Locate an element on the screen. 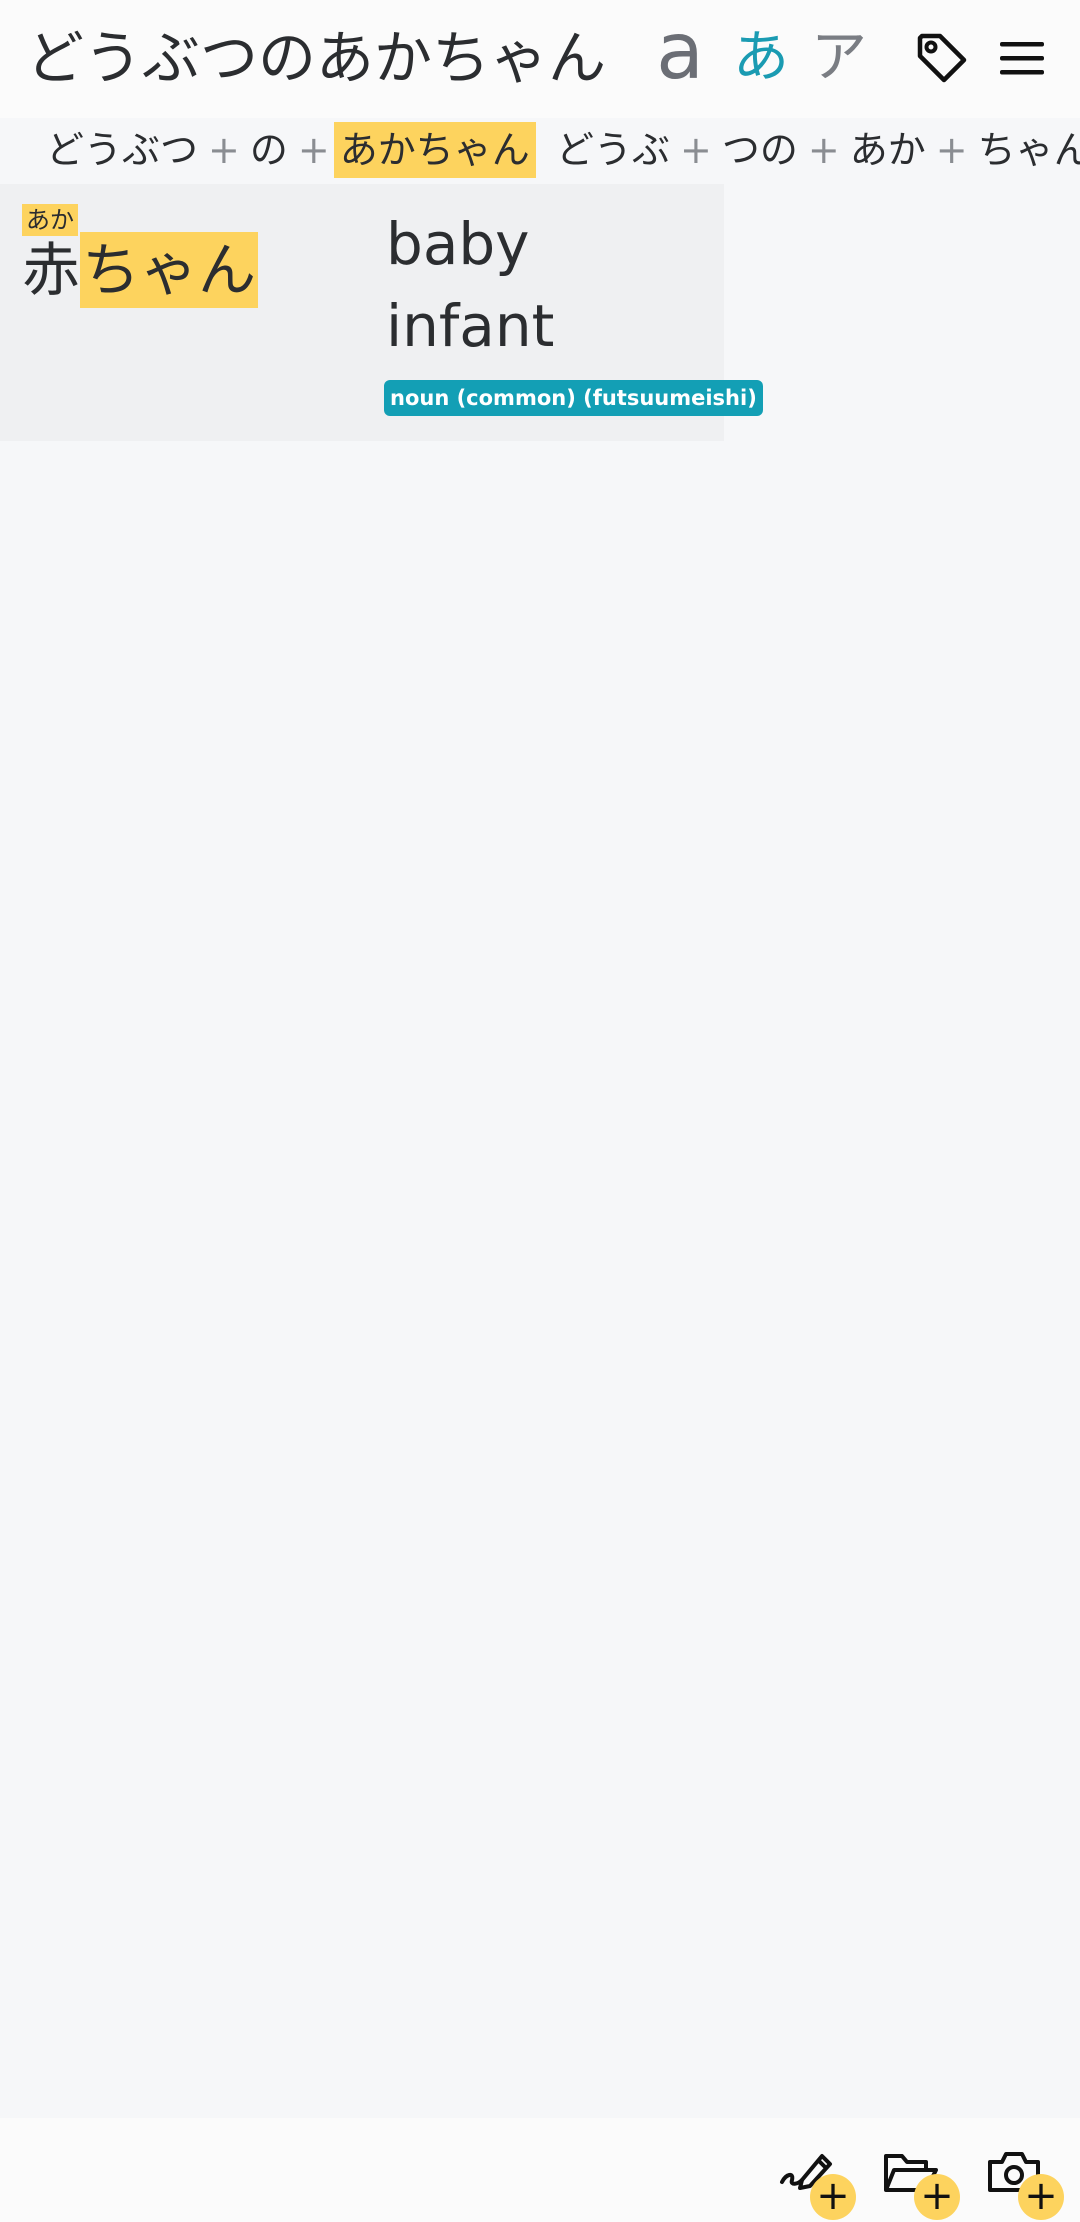  segment: あか is located at coordinates (888, 150).